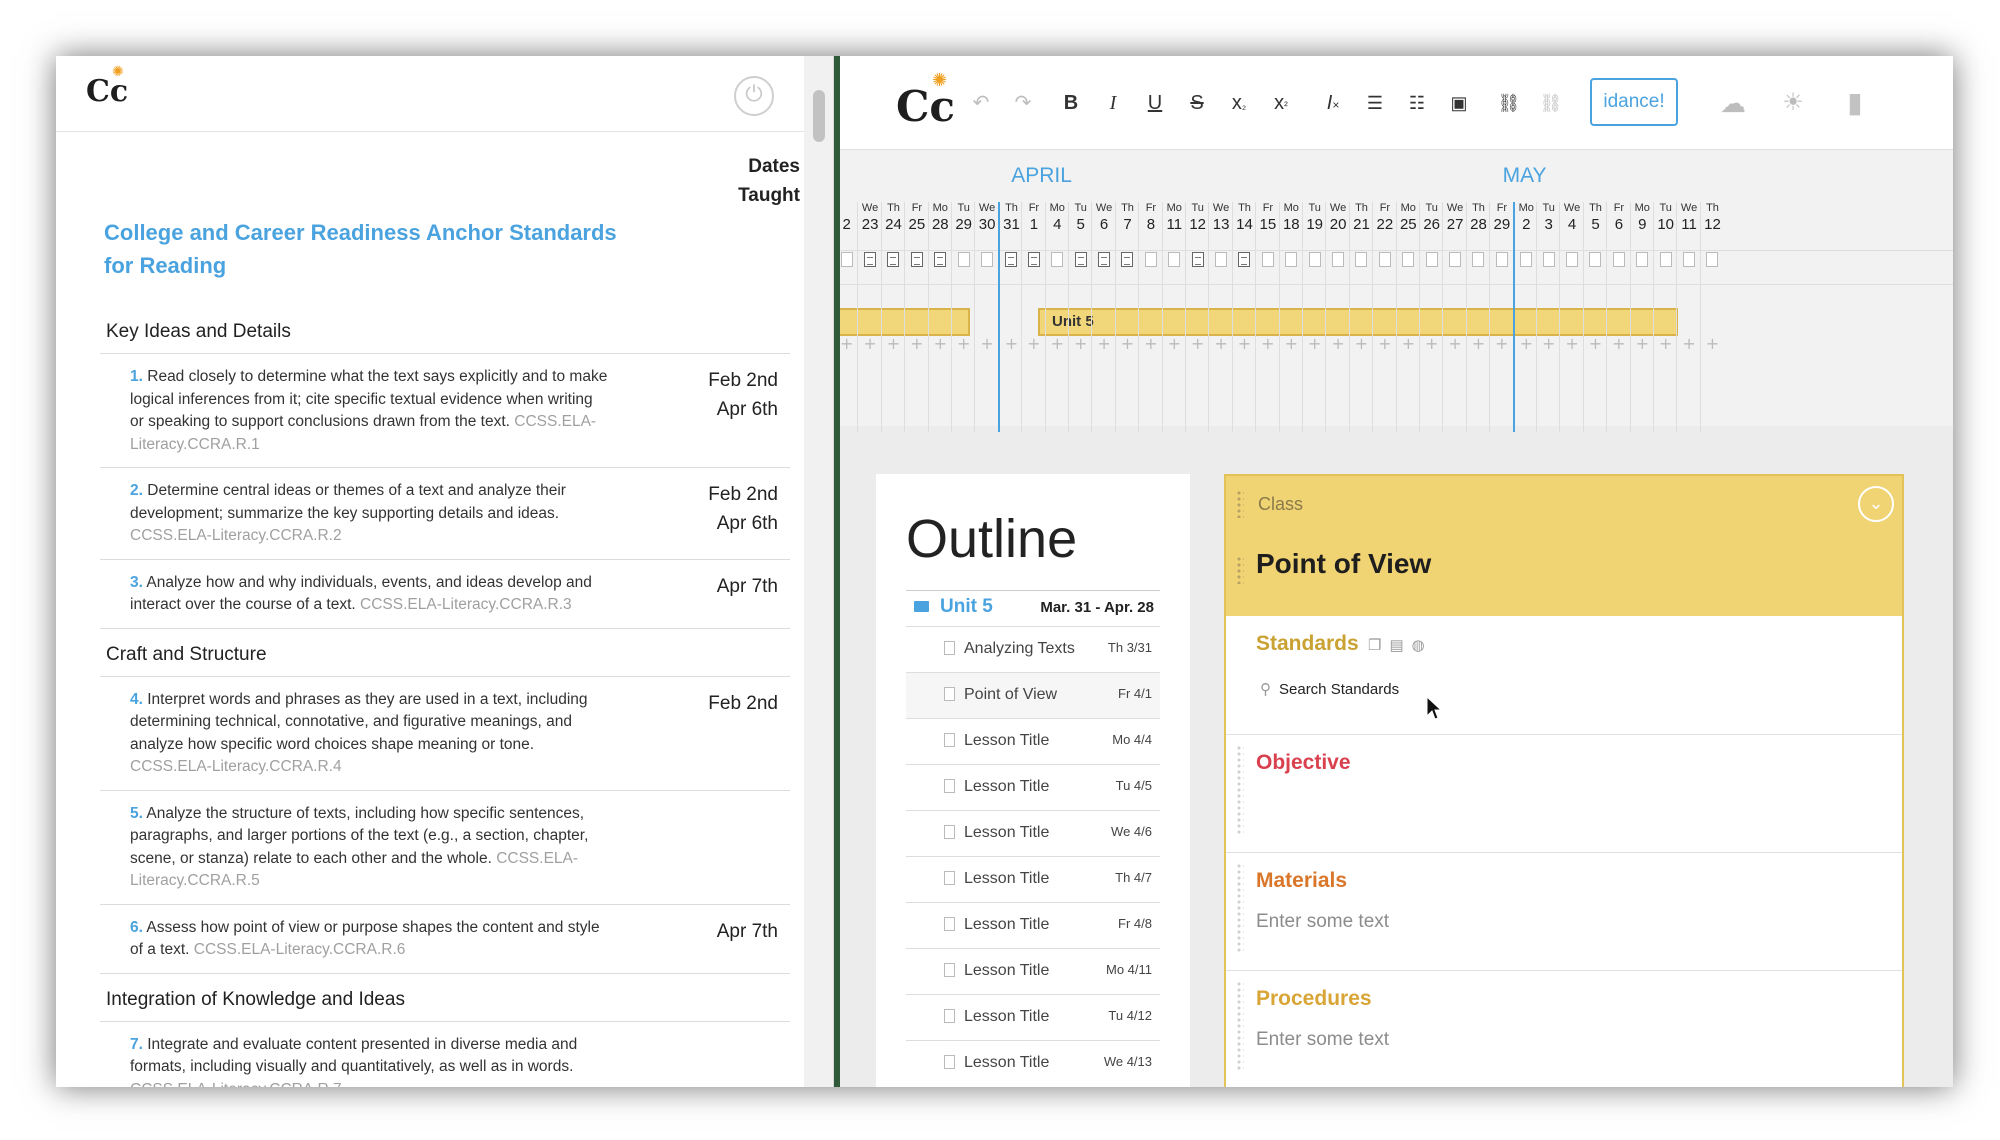 This screenshot has width=2000, height=1140. Describe the element at coordinates (981, 103) in the screenshot. I see `undo-icon: ↶` at that location.